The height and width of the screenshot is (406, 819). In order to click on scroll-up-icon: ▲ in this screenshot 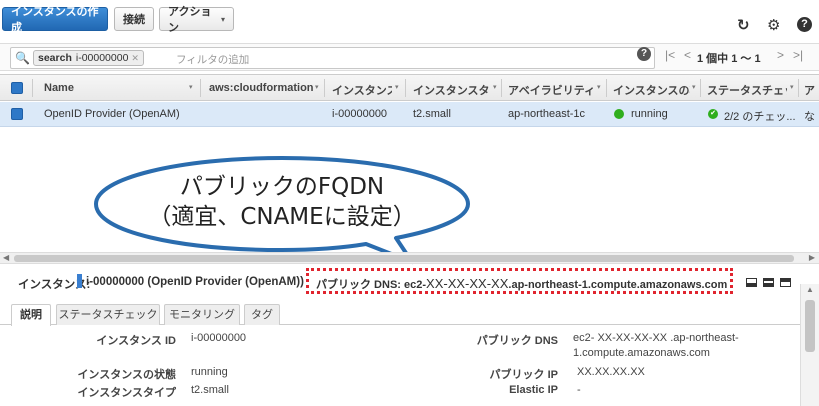, I will do `click(810, 289)`.